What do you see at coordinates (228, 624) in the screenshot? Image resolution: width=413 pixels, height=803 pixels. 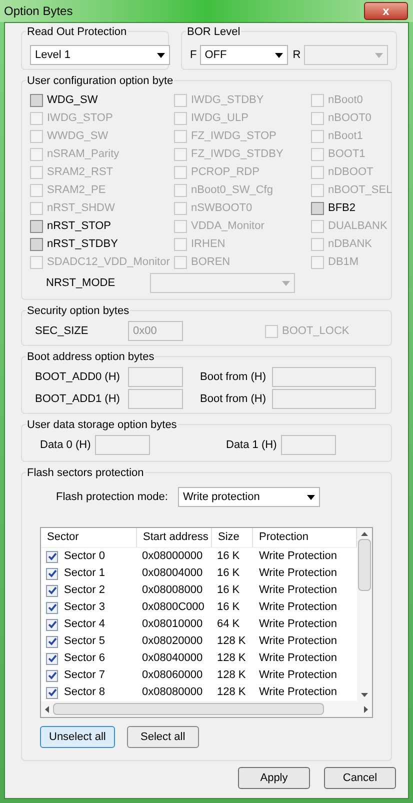 I see `table-cell-text: 64 K` at bounding box center [228, 624].